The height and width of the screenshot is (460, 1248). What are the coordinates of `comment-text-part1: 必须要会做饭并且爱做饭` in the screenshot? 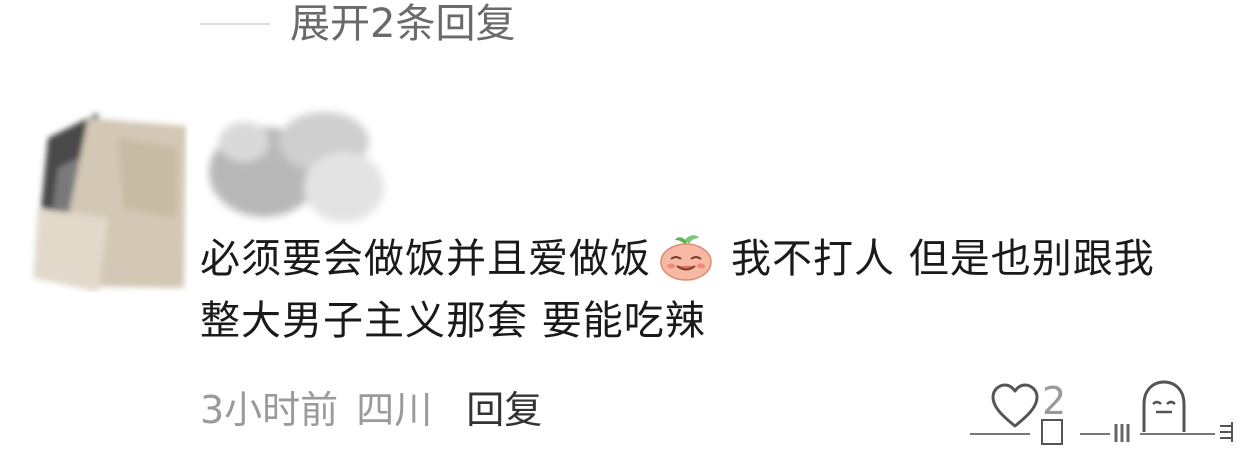 It's located at (425, 259).